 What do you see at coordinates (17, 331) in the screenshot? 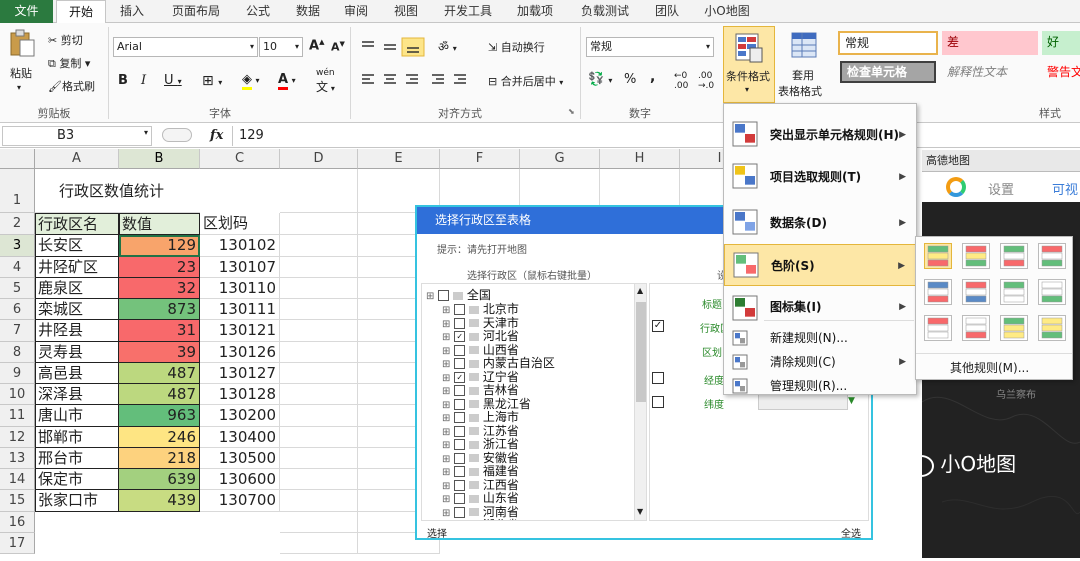
I see `row-header: 7` at bounding box center [17, 331].